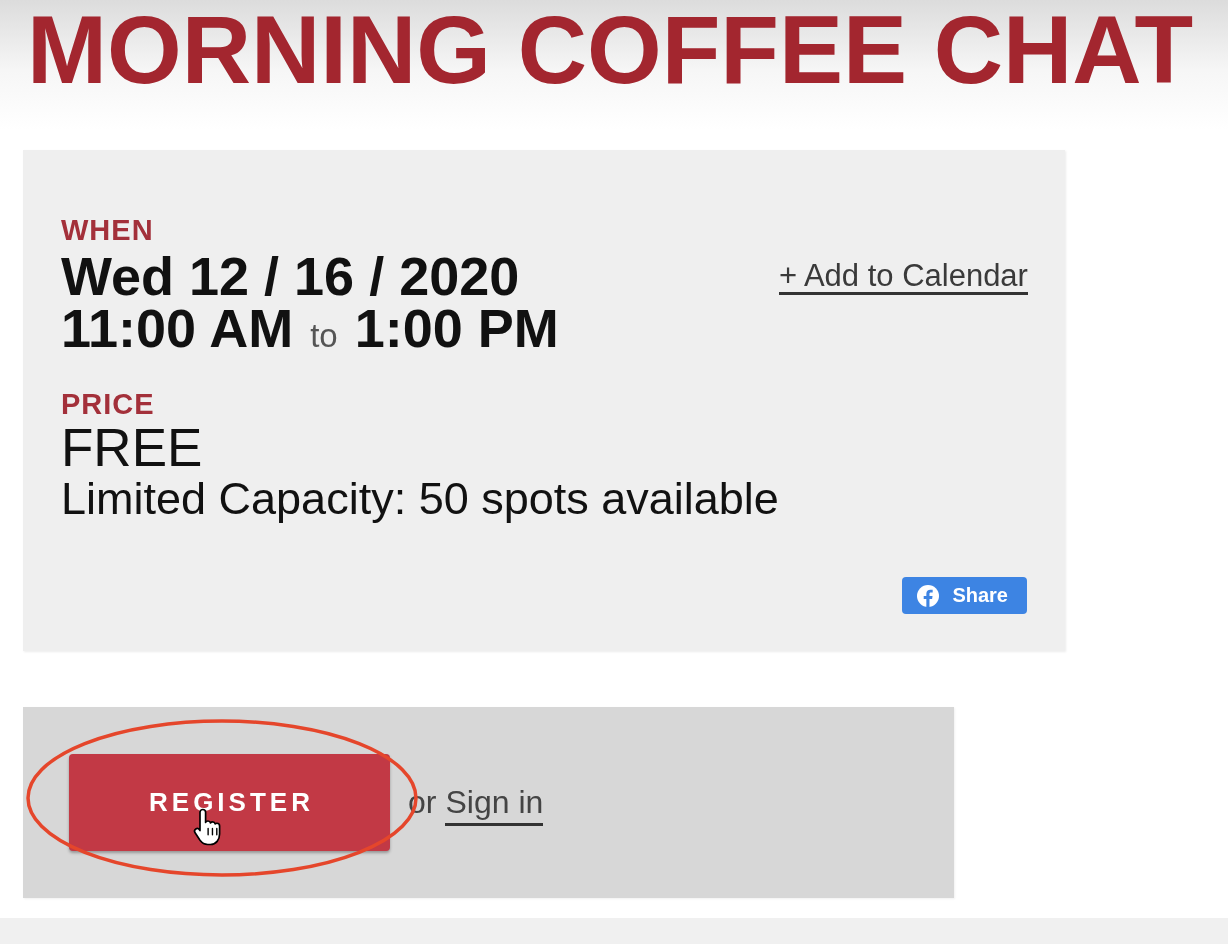 This screenshot has height=944, width=1228. Describe the element at coordinates (132, 447) in the screenshot. I see `price-value: FREE` at that location.